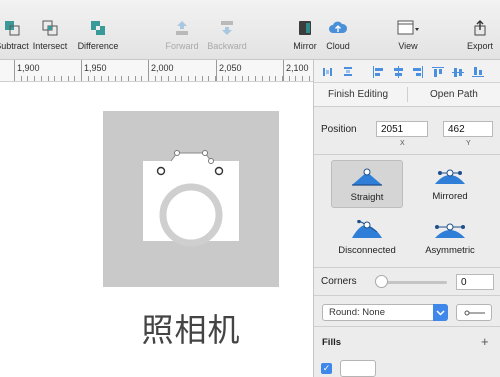 The image size is (500, 377). Describe the element at coordinates (28, 68) in the screenshot. I see `ruler-label: 1,900` at that location.